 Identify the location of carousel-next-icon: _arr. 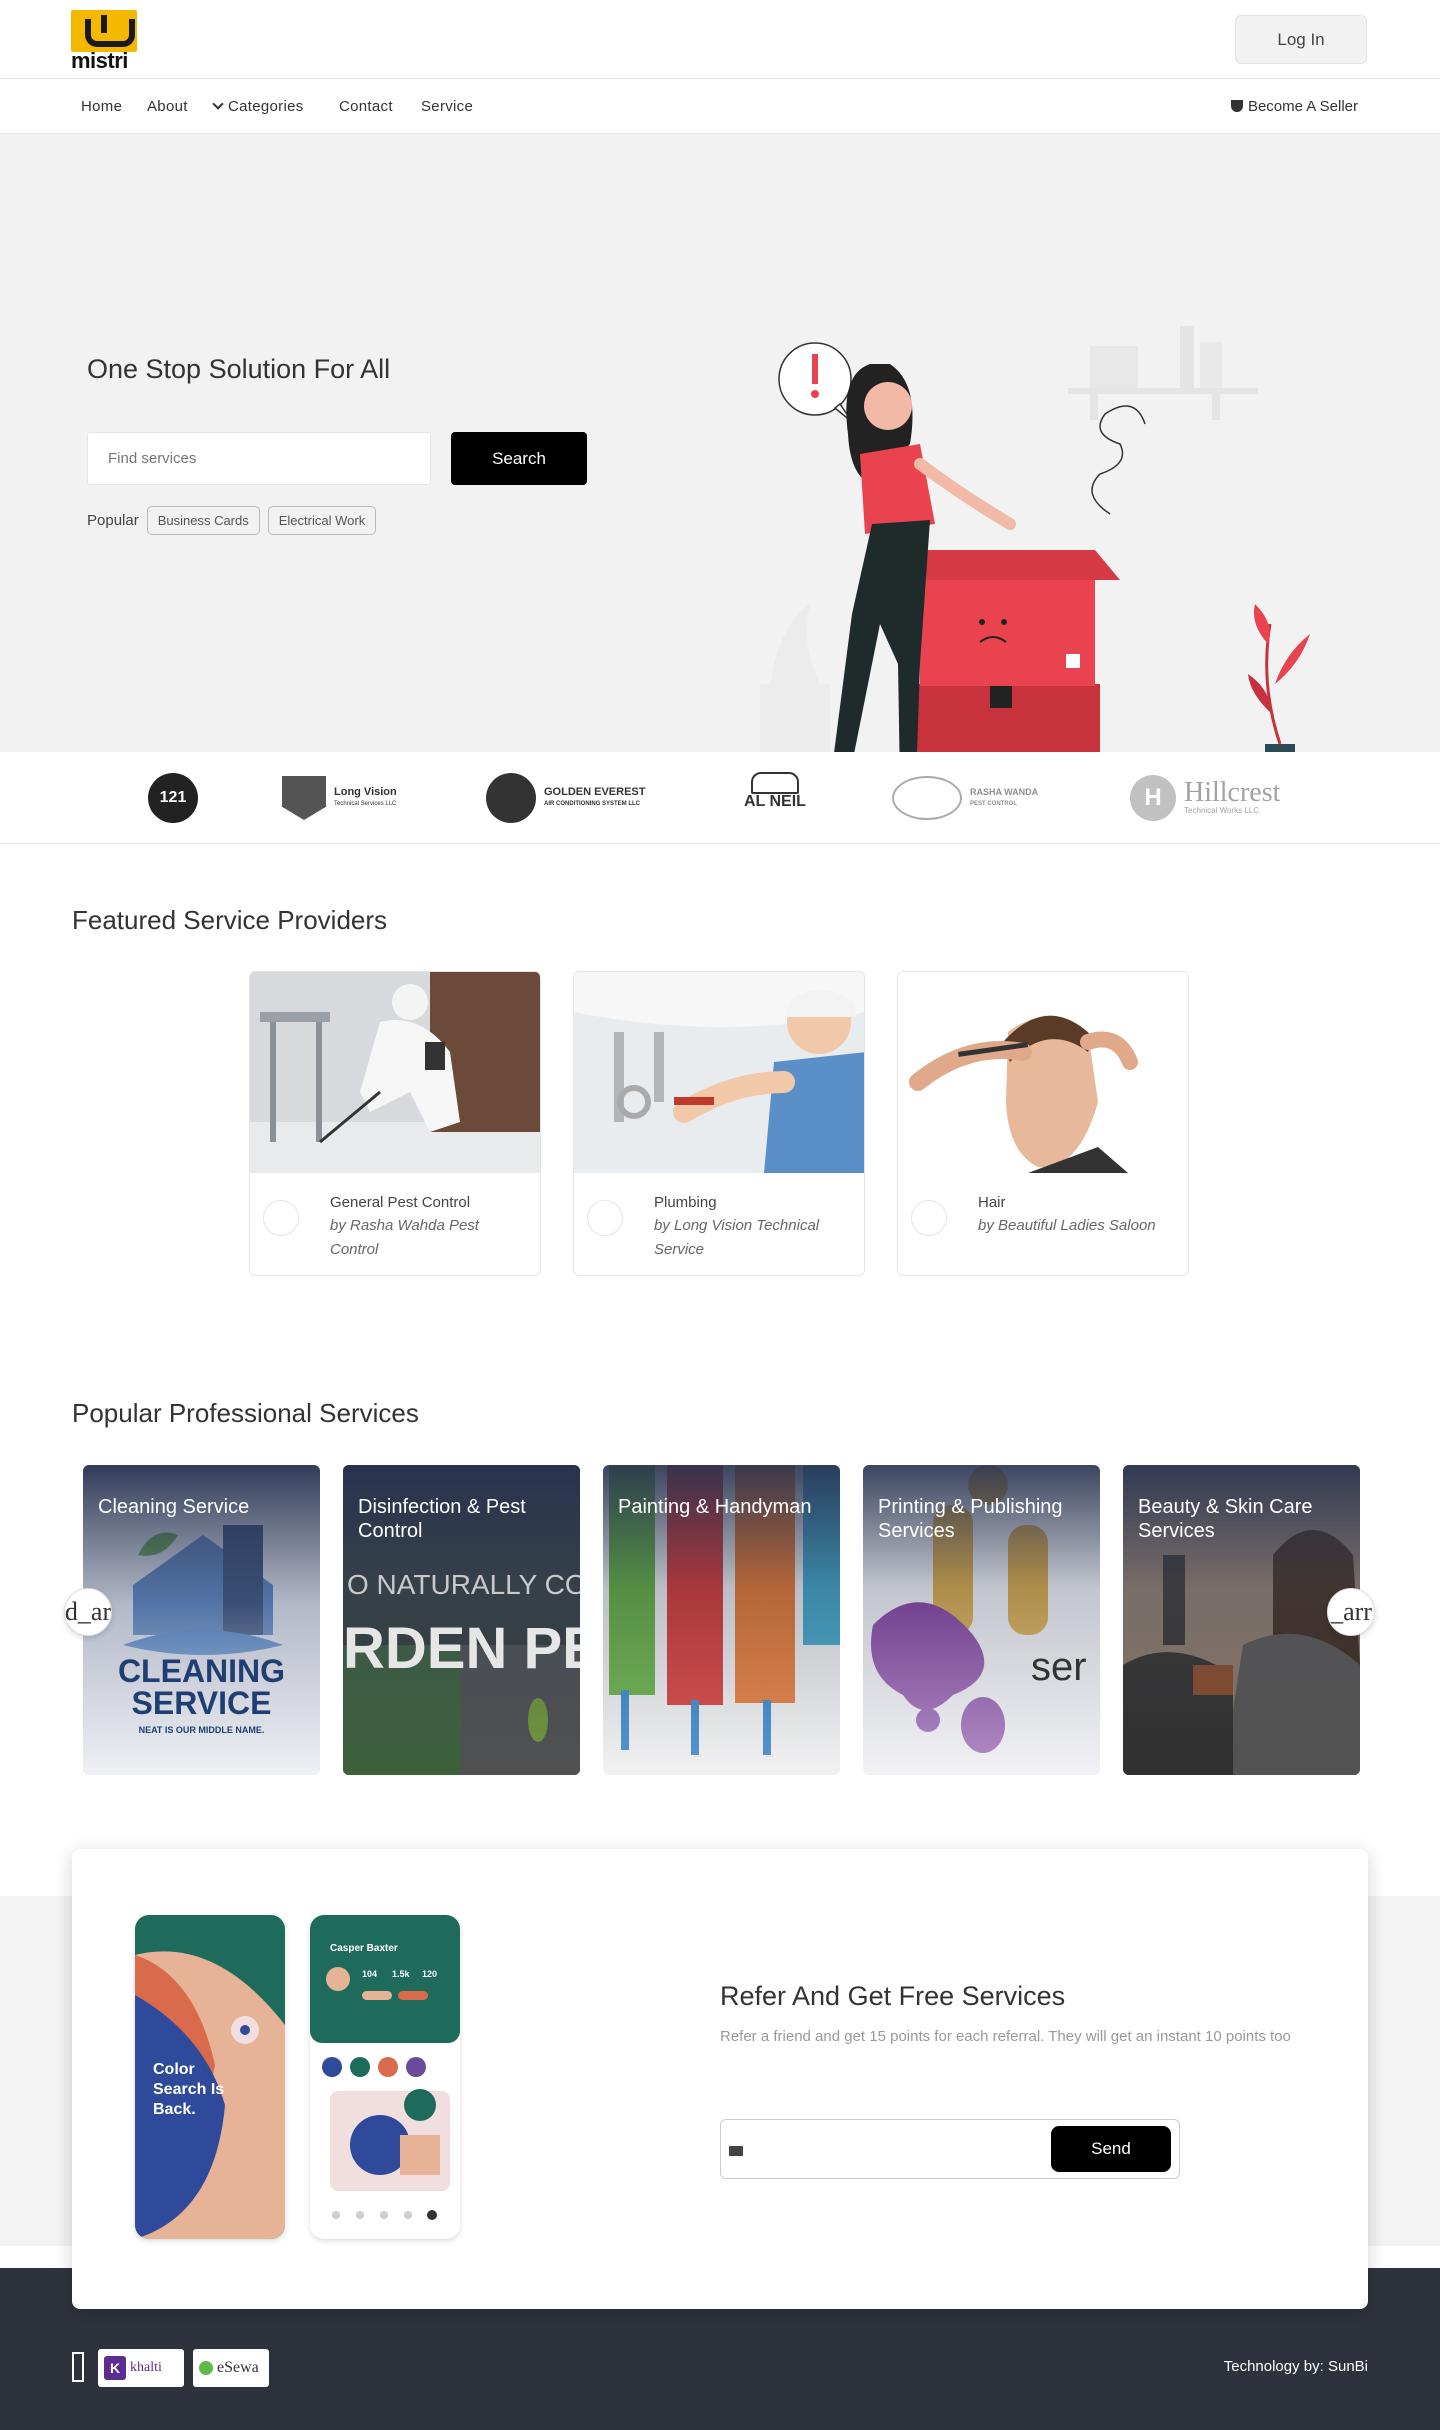
(1351, 1611).